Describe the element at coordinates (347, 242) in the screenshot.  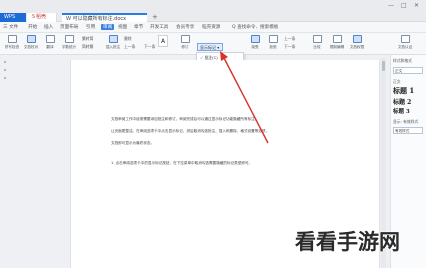
I see `site-watermark: 看看手游网` at that location.